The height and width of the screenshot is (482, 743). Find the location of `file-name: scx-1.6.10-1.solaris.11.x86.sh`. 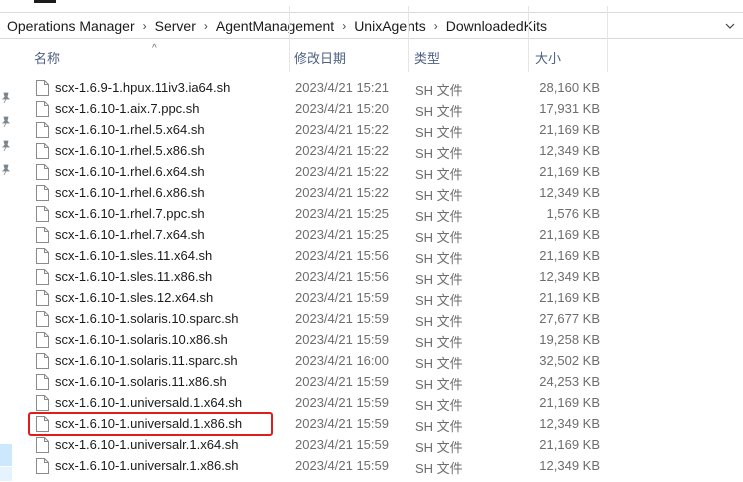

file-name: scx-1.6.10-1.solaris.11.x86.sh is located at coordinates (141, 381).